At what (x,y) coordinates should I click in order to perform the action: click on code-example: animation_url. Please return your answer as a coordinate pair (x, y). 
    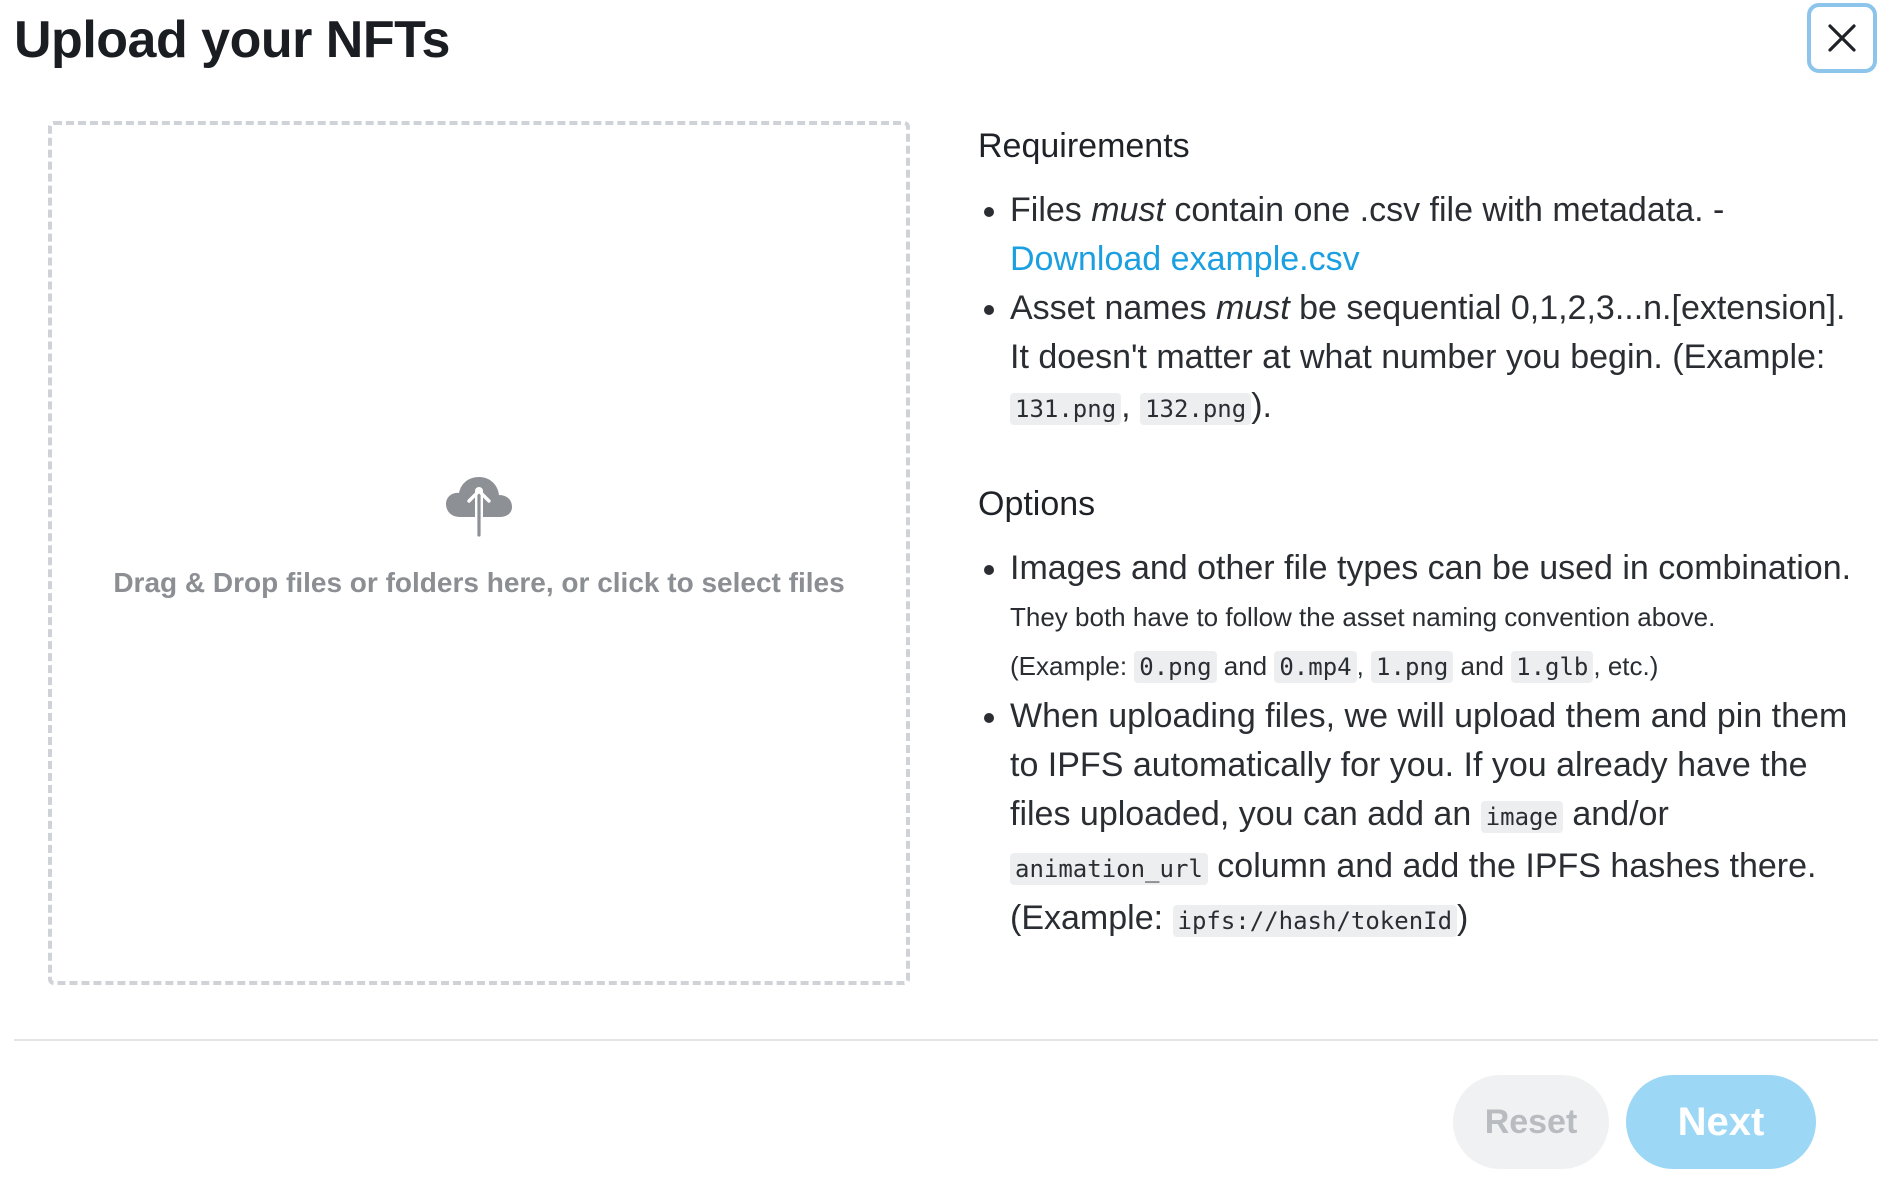
    Looking at the image, I should click on (1109, 869).